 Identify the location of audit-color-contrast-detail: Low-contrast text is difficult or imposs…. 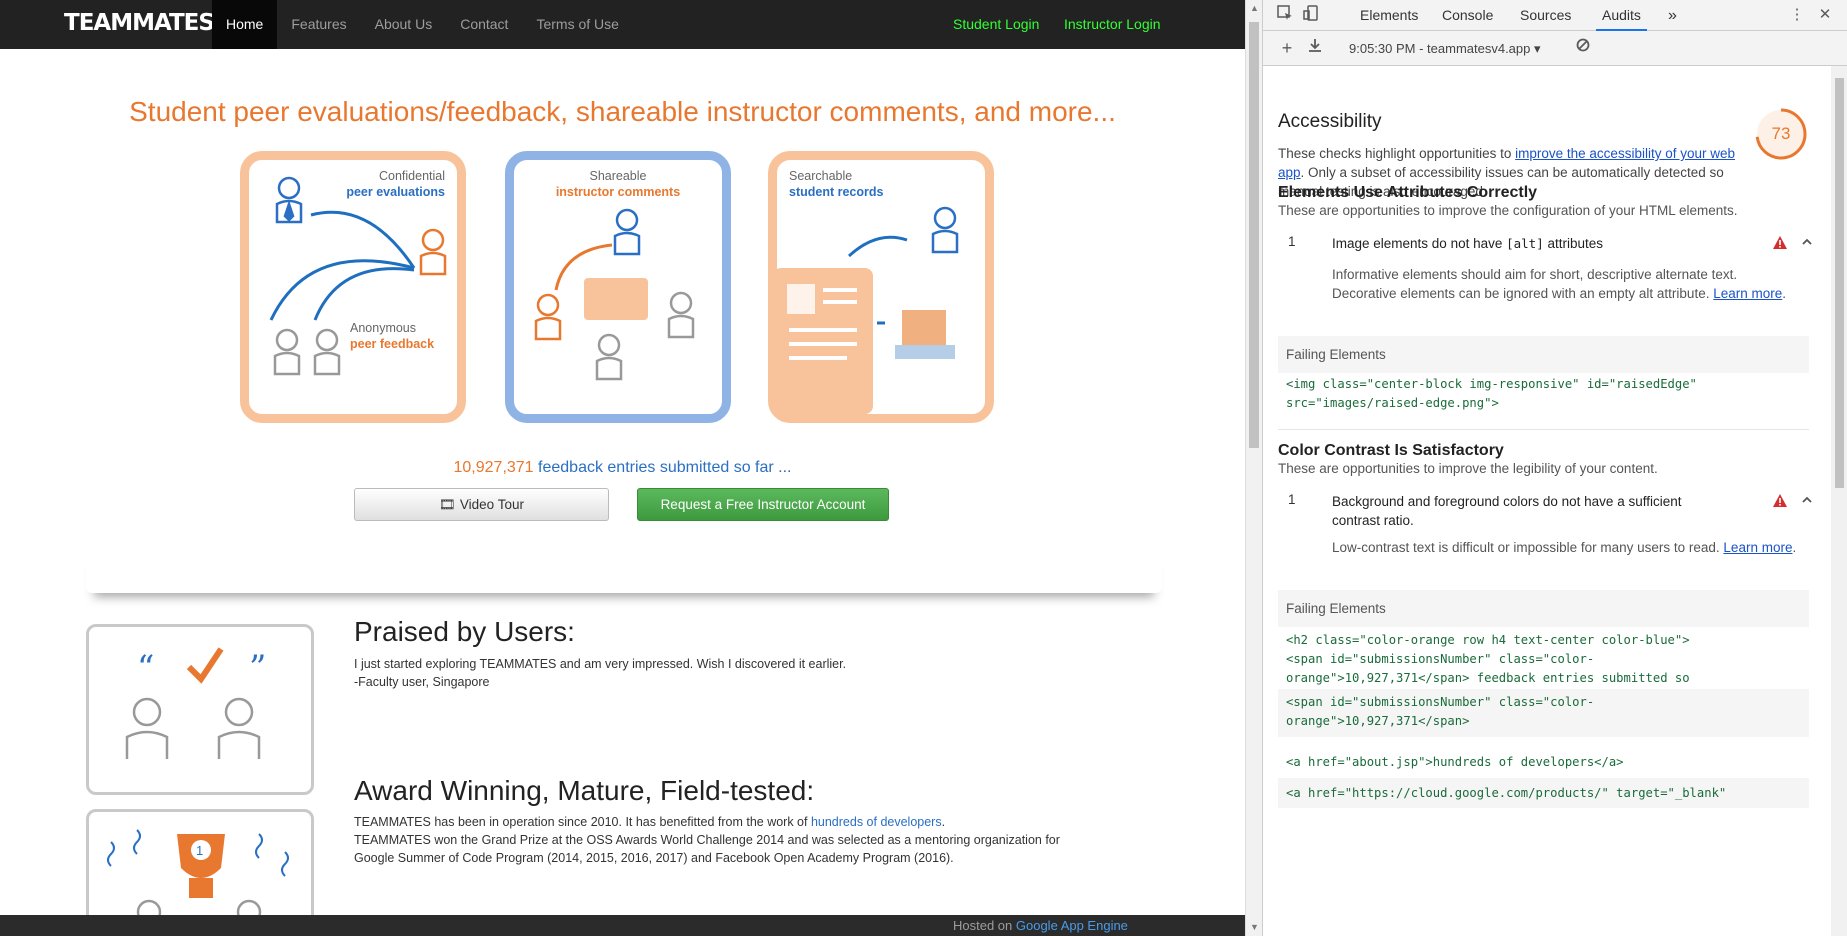
(1564, 547).